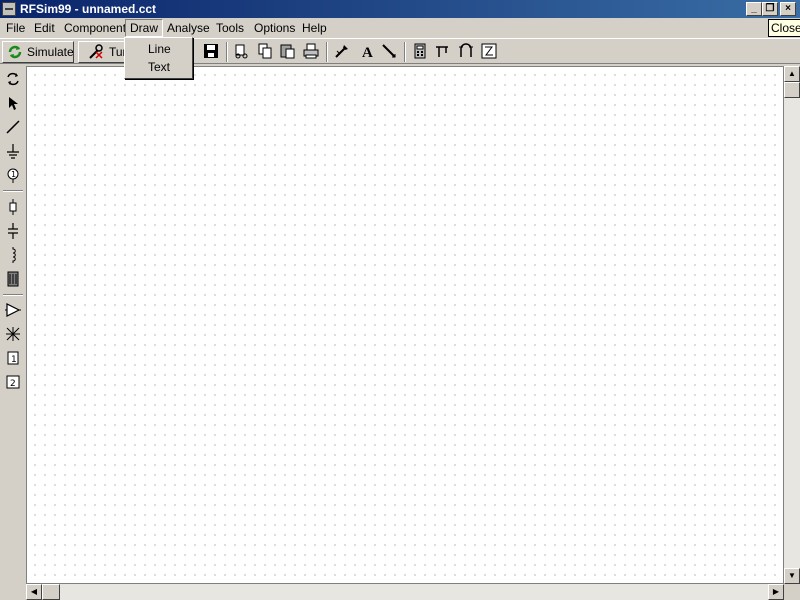 This screenshot has width=800, height=600. I want to click on horizontal-scrollbar: ◀ ▶, so click(405, 592).